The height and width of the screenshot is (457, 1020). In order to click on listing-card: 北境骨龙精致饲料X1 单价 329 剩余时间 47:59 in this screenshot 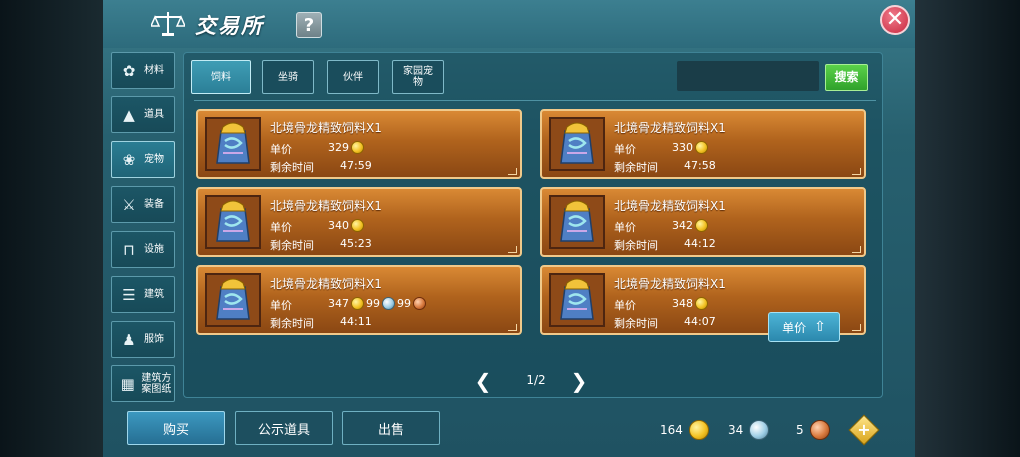, I will do `click(359, 144)`.